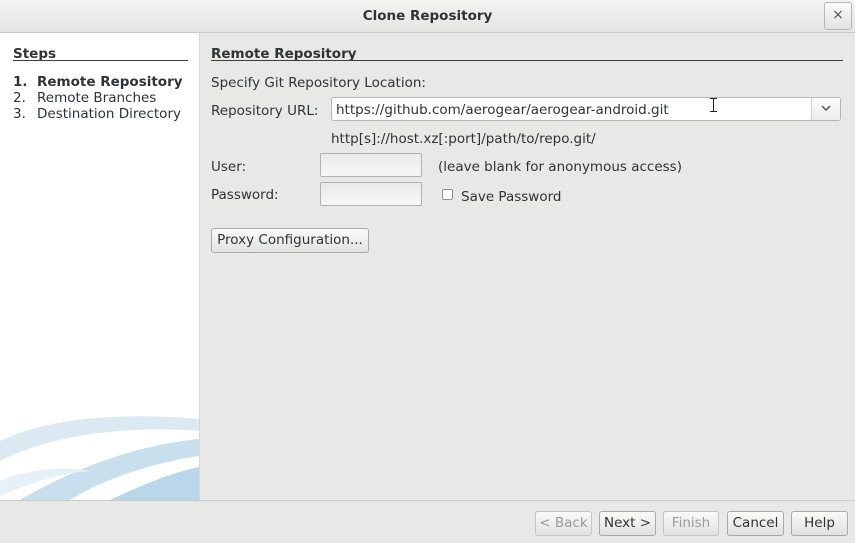 The height and width of the screenshot is (543, 855). I want to click on user-label: User:, so click(229, 167).